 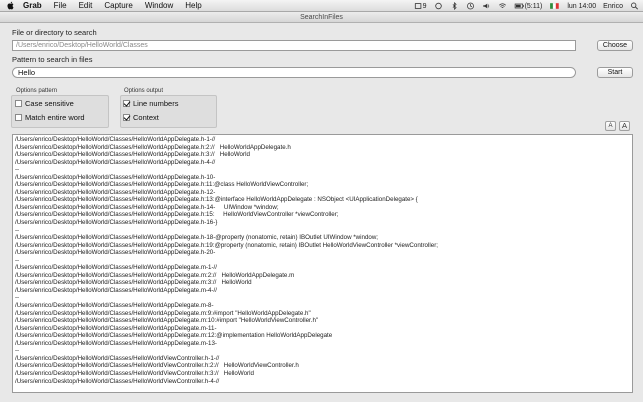 I want to click on sync-icon, so click(x=438, y=6).